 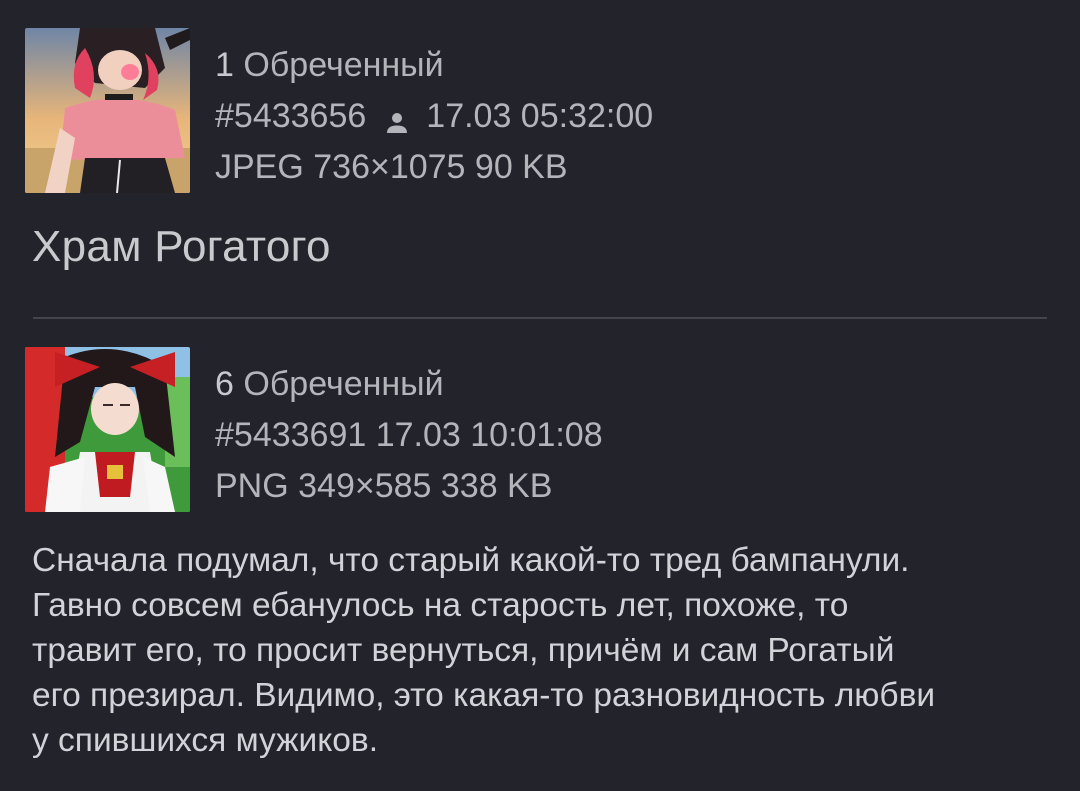 What do you see at coordinates (397, 117) in the screenshot?
I see `user-icon` at bounding box center [397, 117].